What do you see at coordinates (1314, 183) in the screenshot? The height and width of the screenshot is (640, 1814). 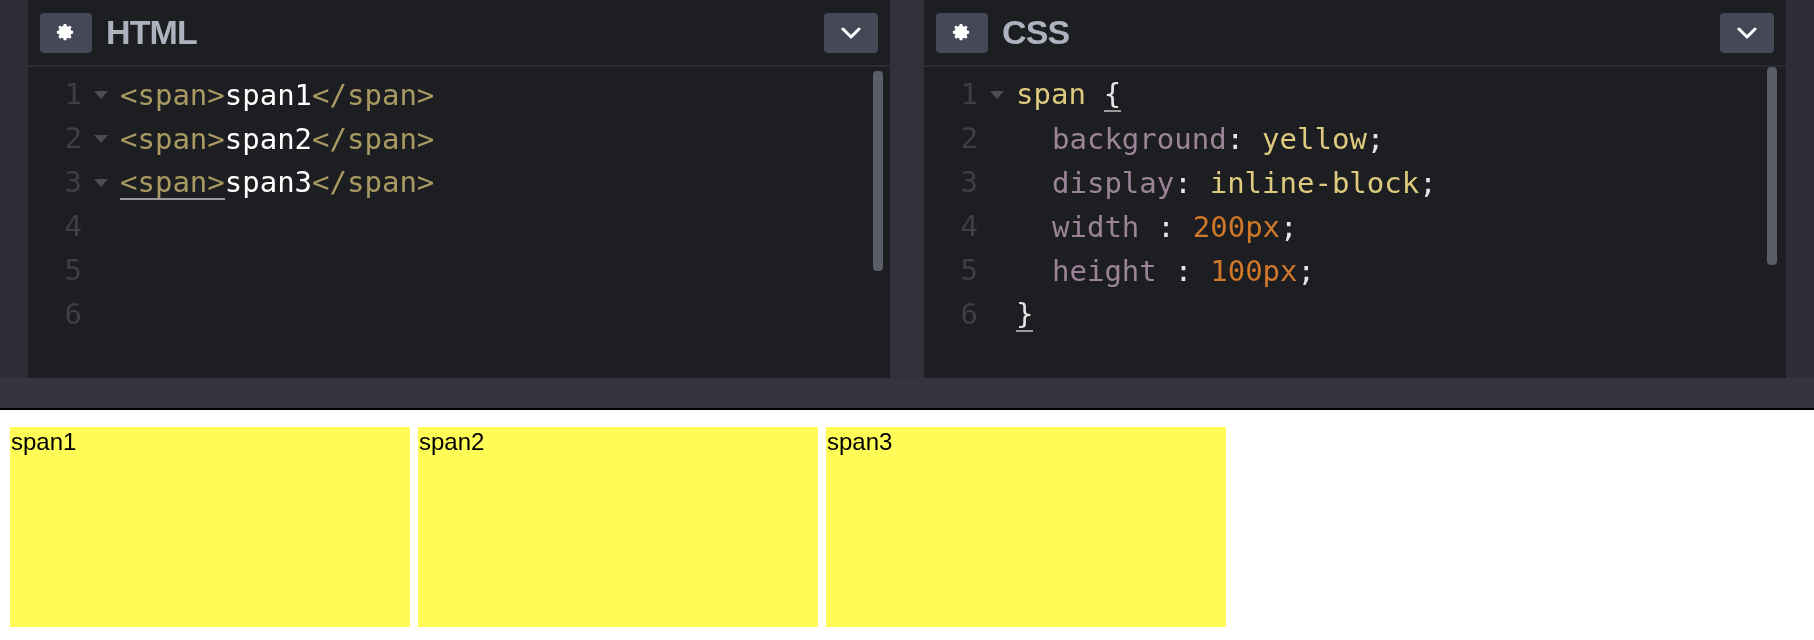 I see `css-value: inline-block` at bounding box center [1314, 183].